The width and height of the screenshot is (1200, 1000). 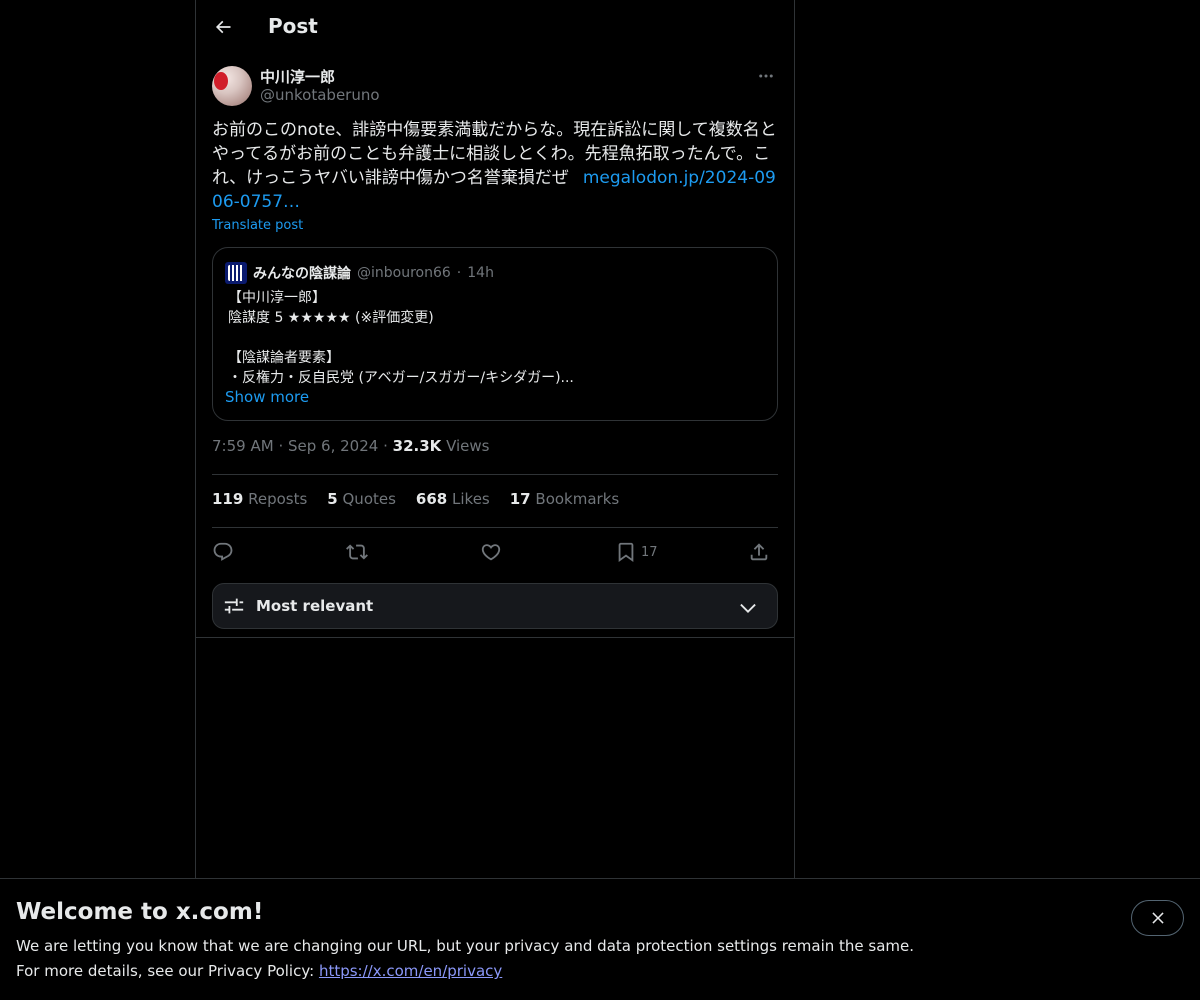 What do you see at coordinates (315, 606) in the screenshot?
I see `sort-label: Most relevant` at bounding box center [315, 606].